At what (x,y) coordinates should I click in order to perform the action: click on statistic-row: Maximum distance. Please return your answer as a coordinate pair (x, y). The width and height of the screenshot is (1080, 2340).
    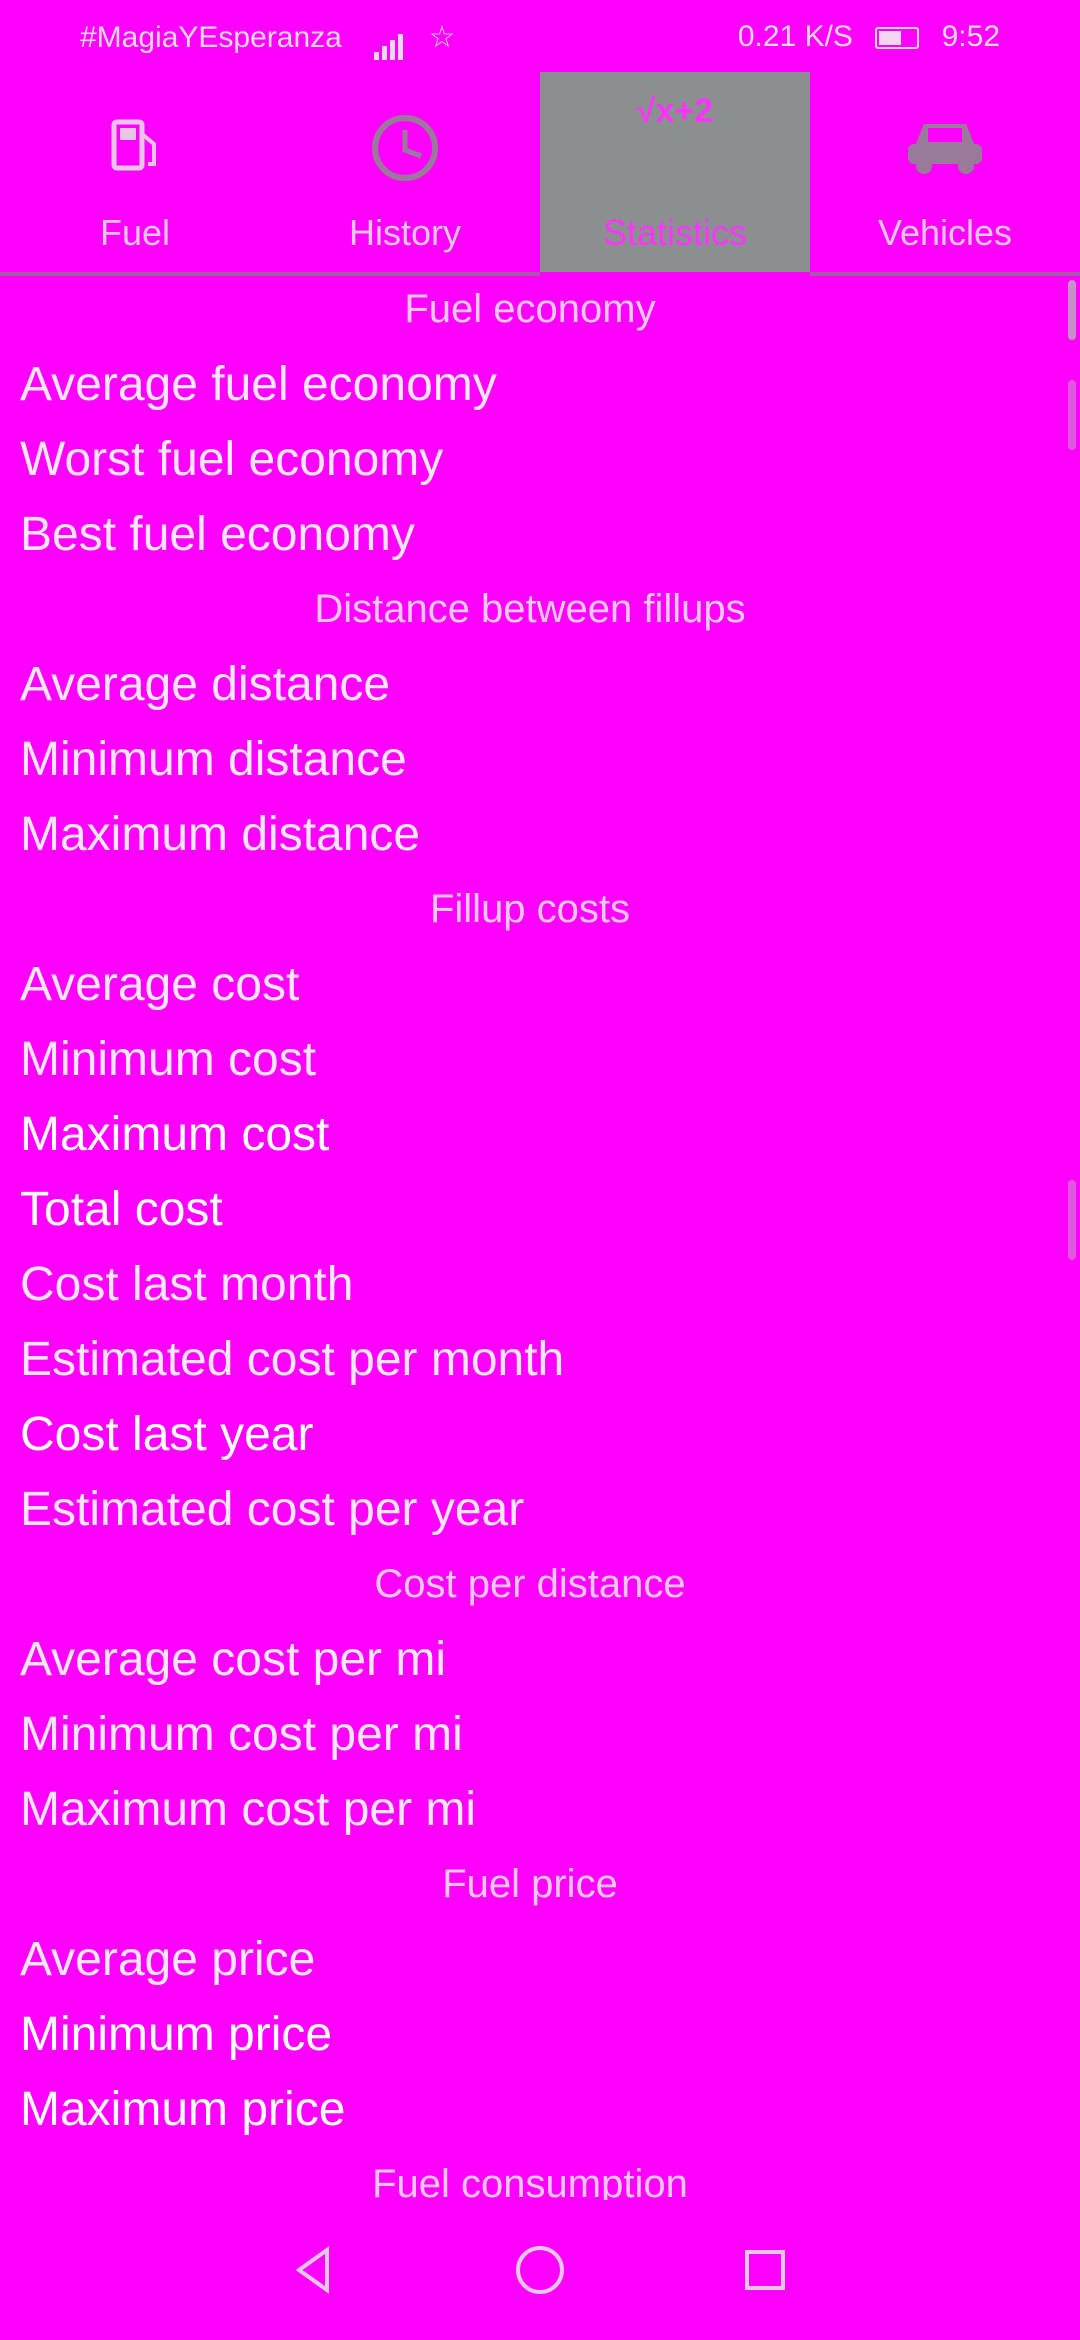
    Looking at the image, I should click on (530, 834).